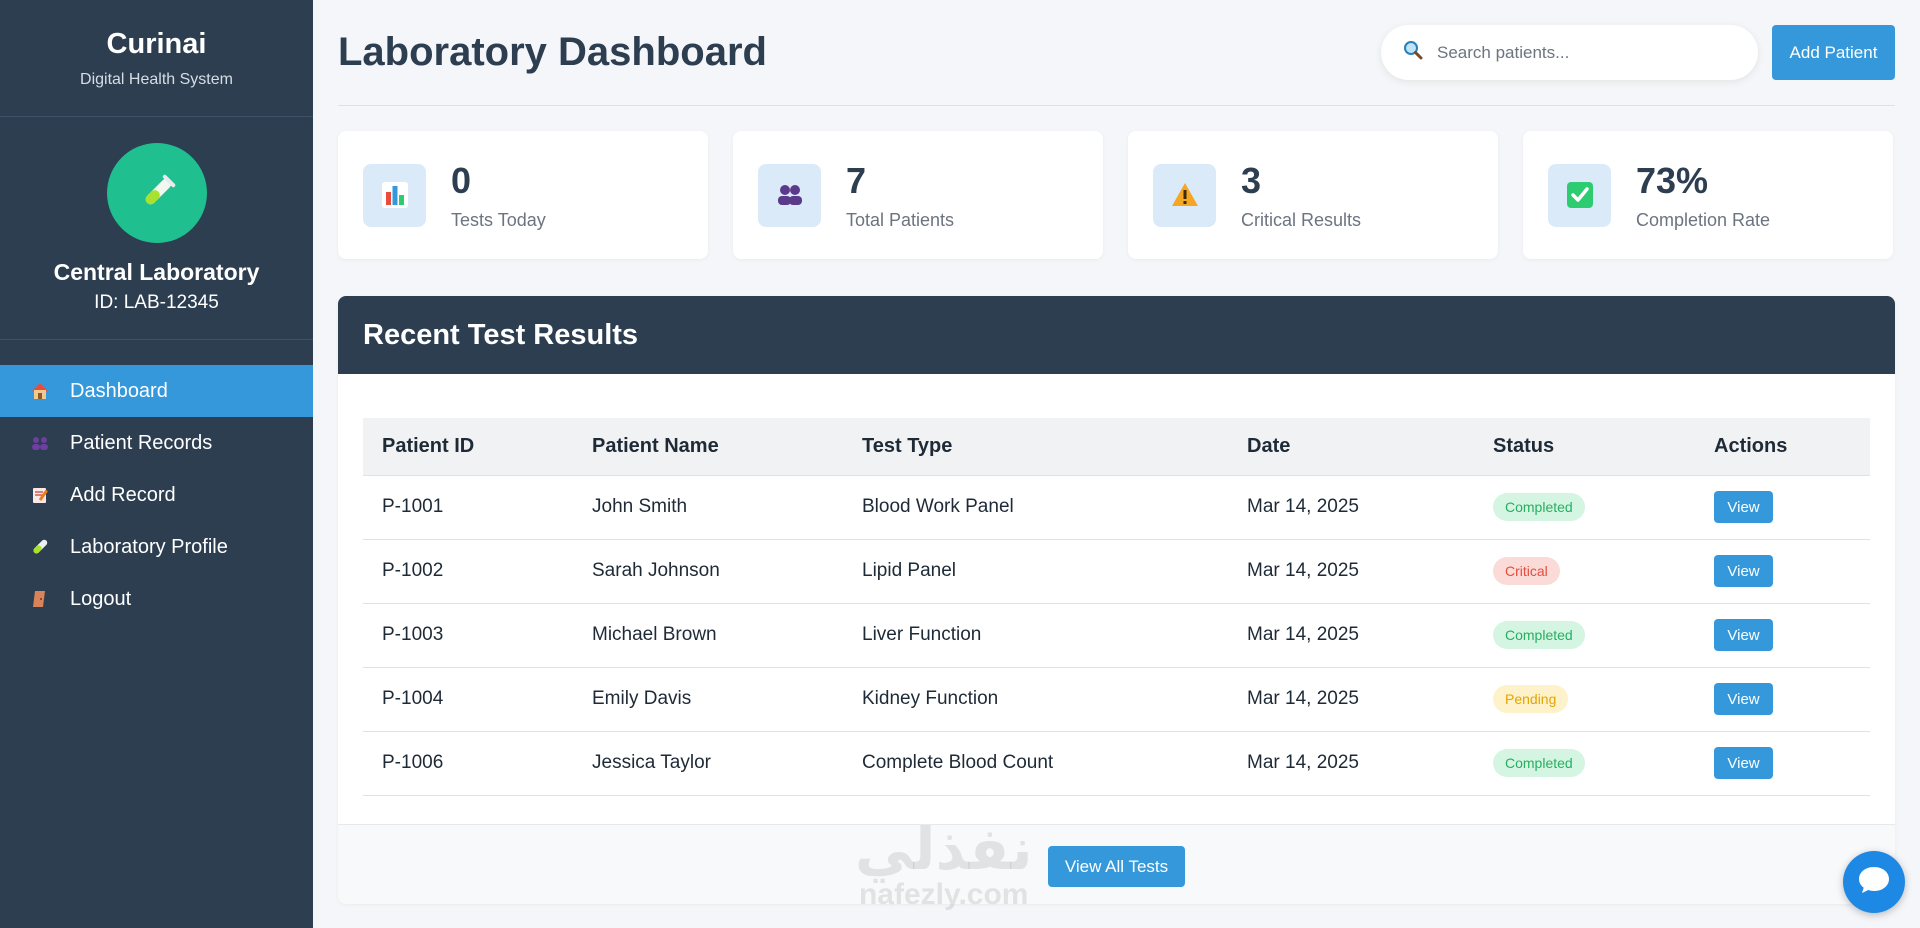  Describe the element at coordinates (1301, 219) in the screenshot. I see `stat-label: Critical Results` at that location.